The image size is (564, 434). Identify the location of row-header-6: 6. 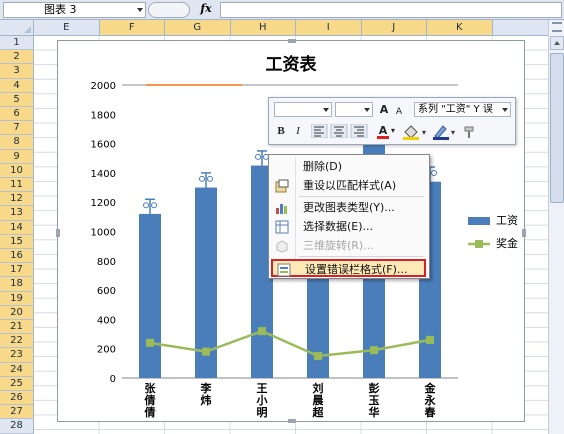
(16, 114).